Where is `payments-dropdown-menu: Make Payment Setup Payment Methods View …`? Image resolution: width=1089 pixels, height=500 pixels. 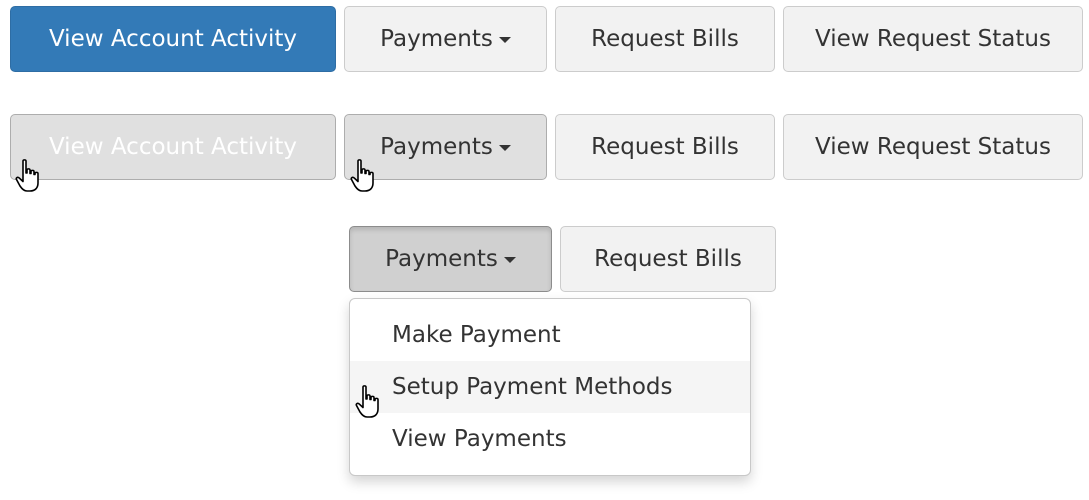
payments-dropdown-menu: Make Payment Setup Payment Methods View … is located at coordinates (550, 387).